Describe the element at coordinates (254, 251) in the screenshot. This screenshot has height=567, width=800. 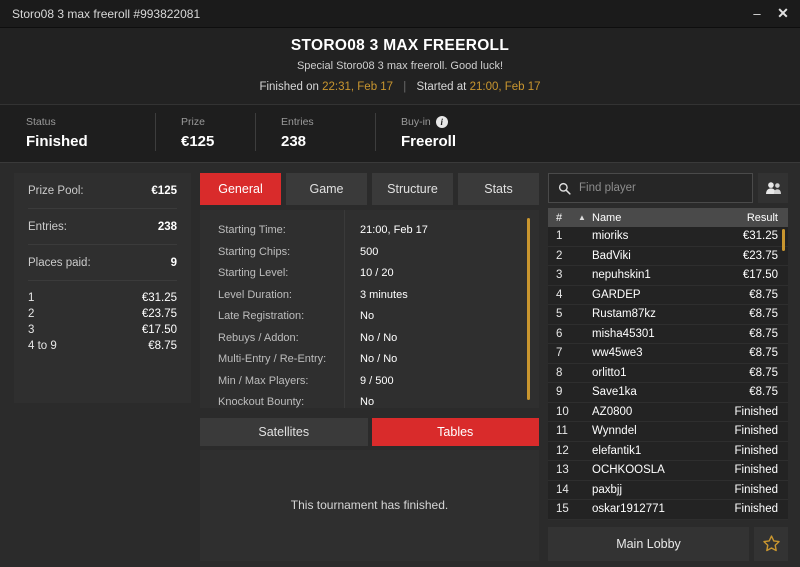
I see `detail-label: Starting Chips:` at that location.